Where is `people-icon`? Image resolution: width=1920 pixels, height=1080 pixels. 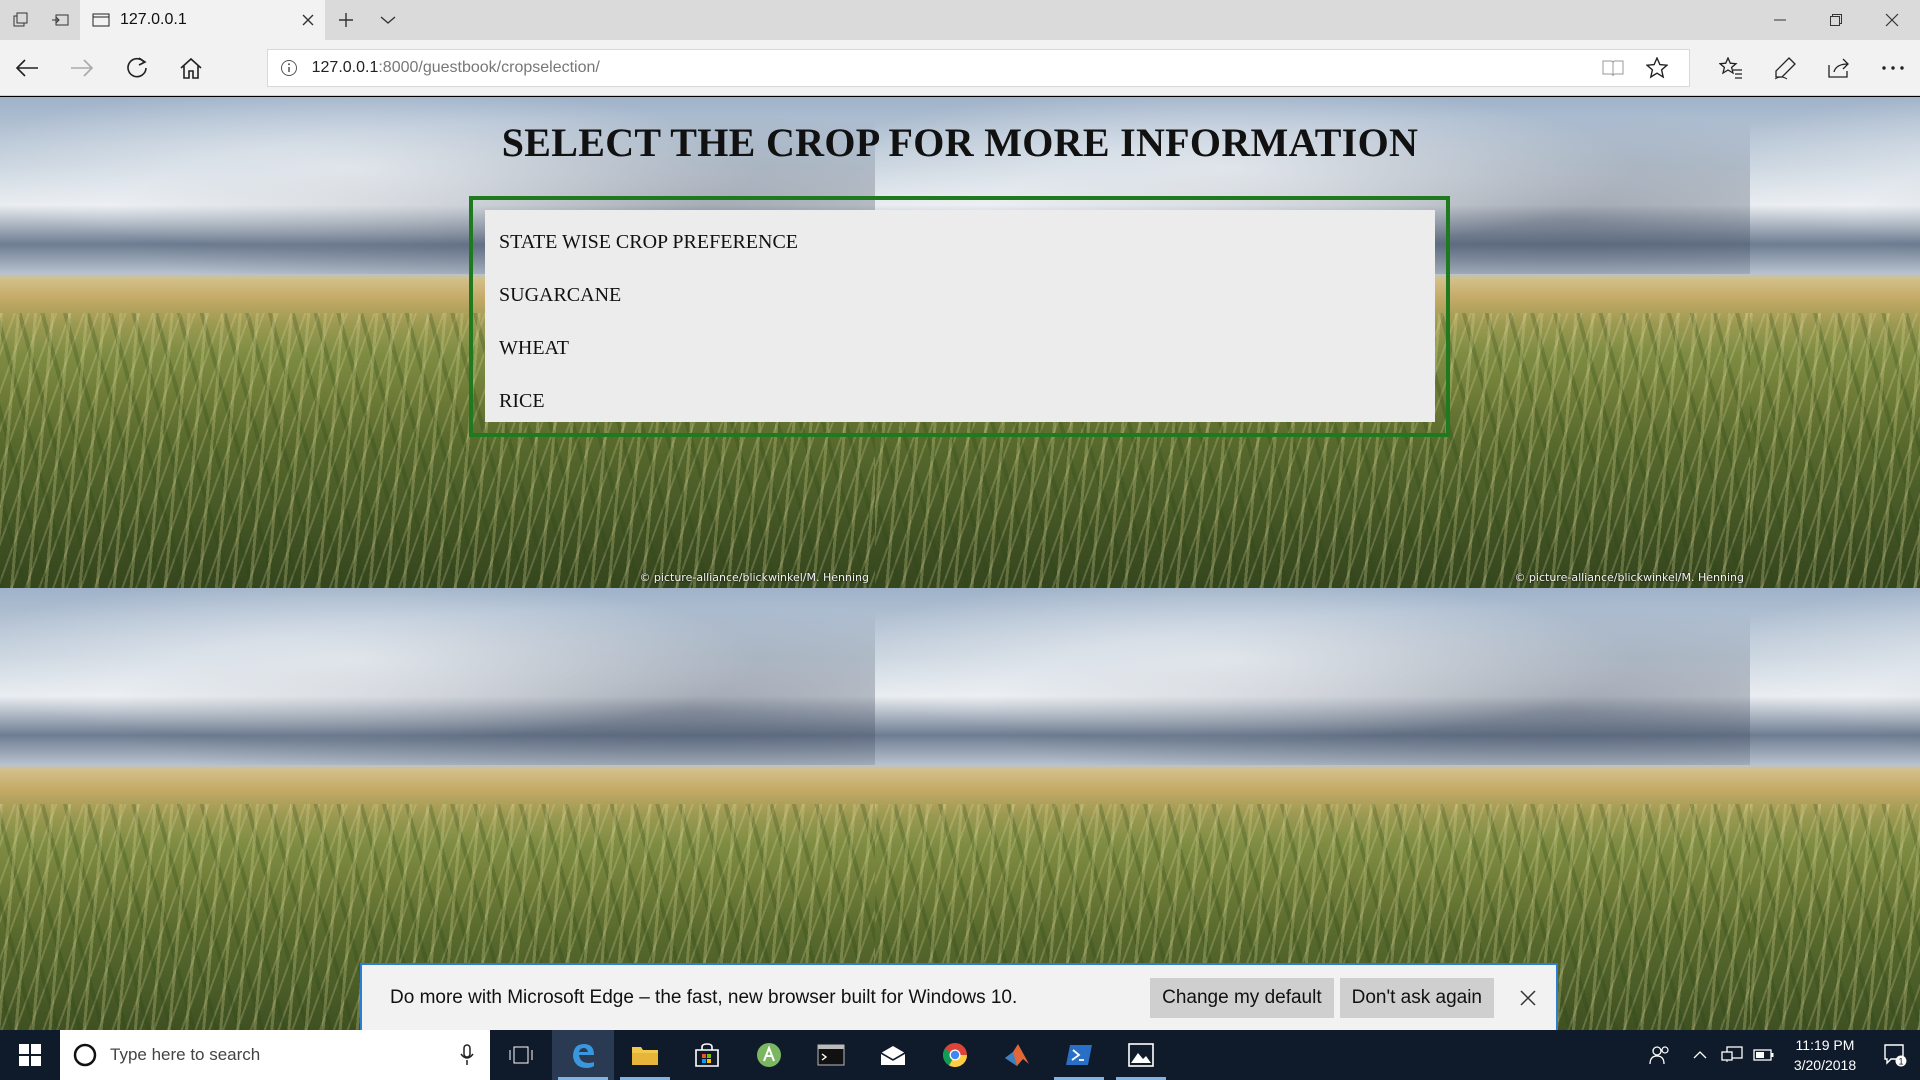
people-icon is located at coordinates (1660, 1055).